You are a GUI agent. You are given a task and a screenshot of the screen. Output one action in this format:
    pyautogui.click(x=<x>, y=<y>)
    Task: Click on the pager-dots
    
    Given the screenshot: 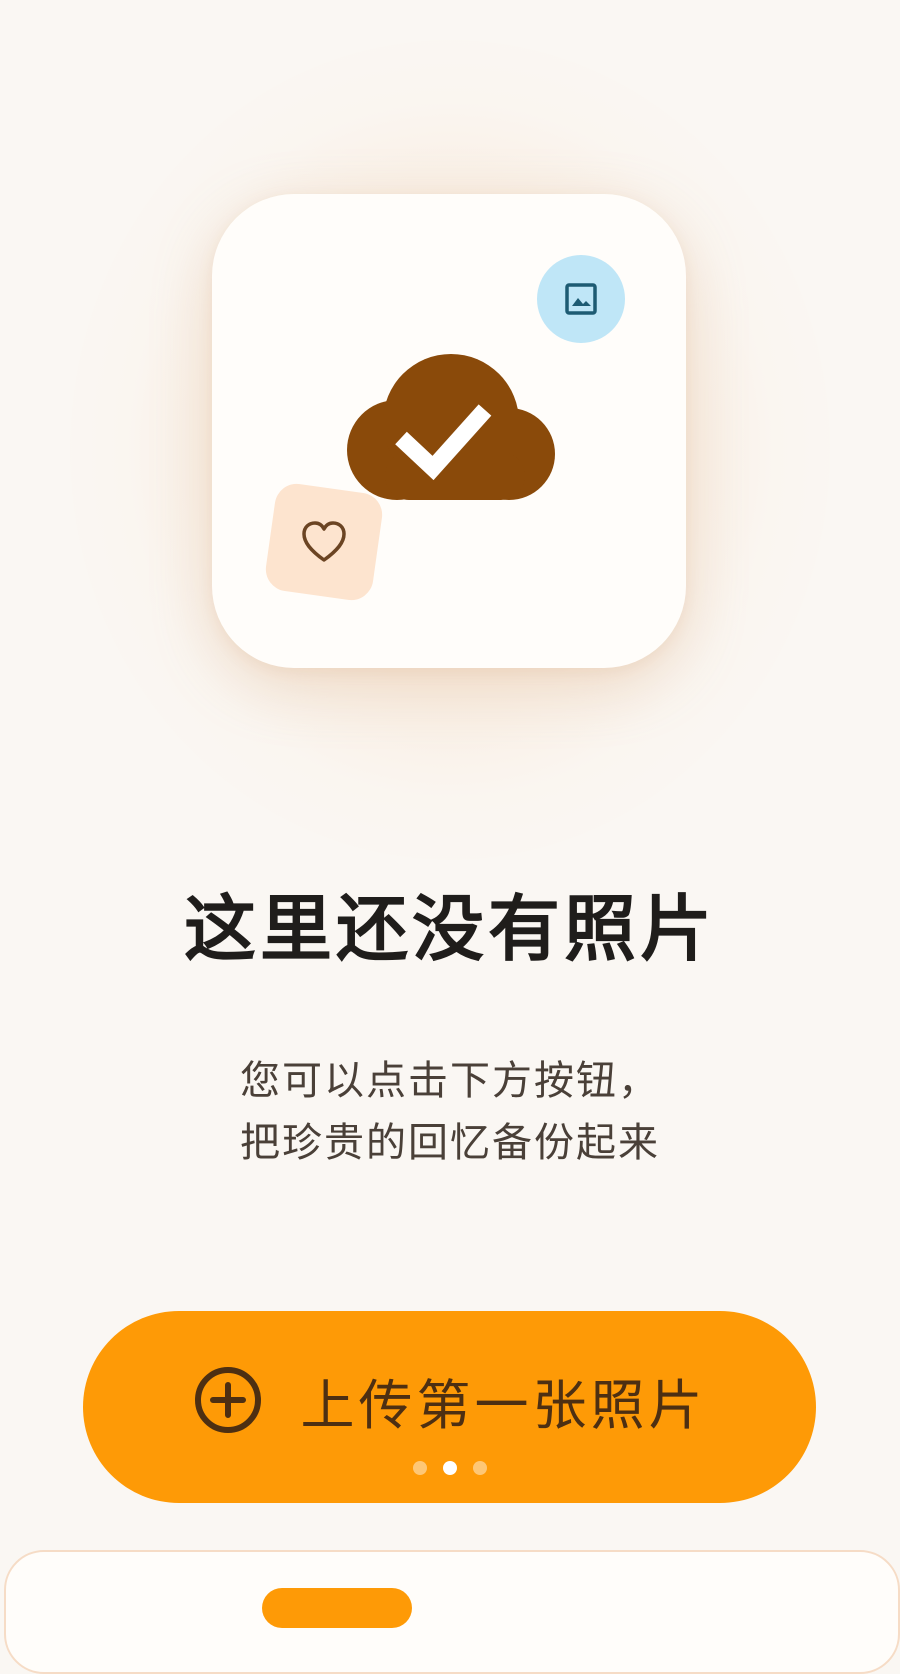 What is the action you would take?
    pyautogui.click(x=450, y=1468)
    